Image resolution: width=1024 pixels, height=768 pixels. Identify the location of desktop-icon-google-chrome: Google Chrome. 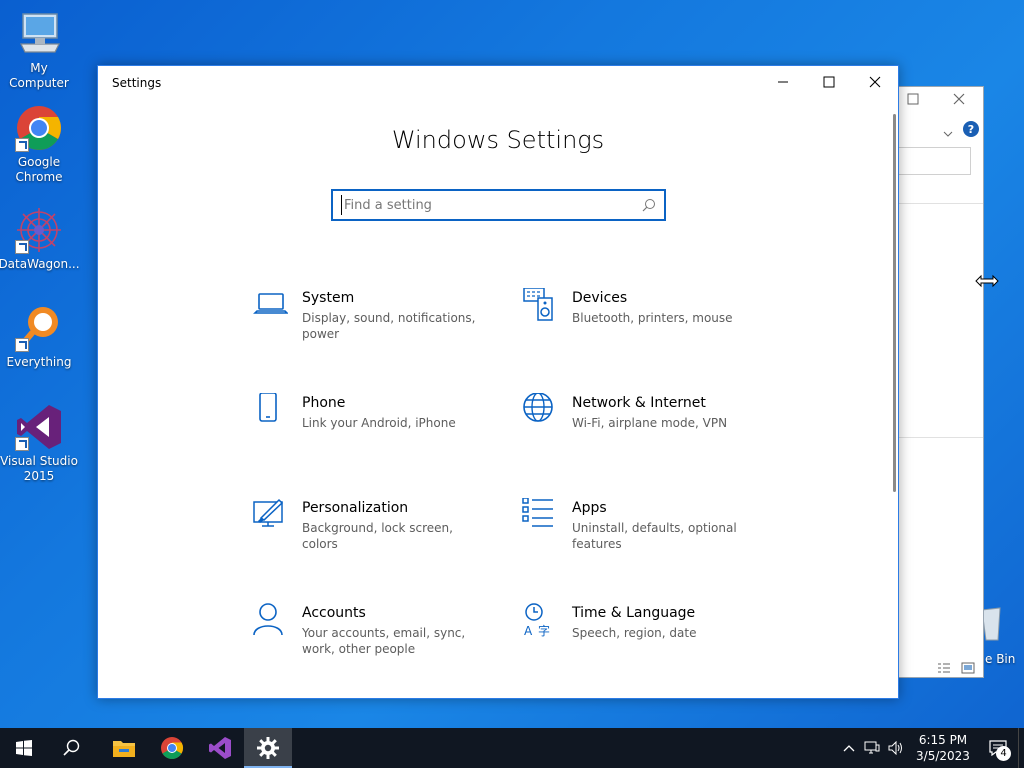
(39, 144).